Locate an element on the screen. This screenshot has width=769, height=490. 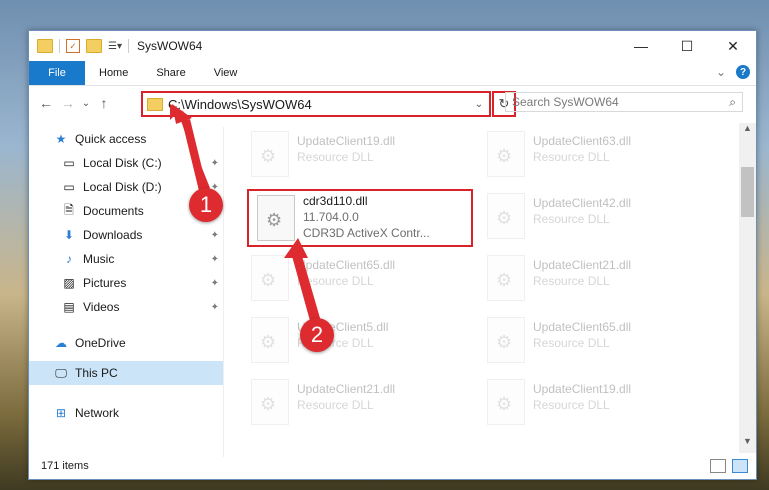
sidebar-item-quick-access: ★ Quick access is located at coordinates (126, 139).